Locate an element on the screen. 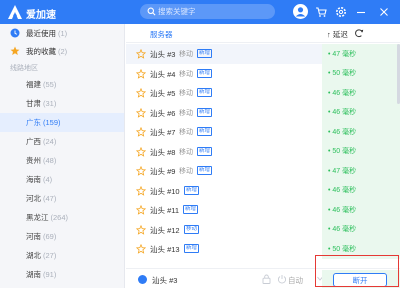 This screenshot has width=400, height=288. title-bar: 爱加速 is located at coordinates (200, 12).